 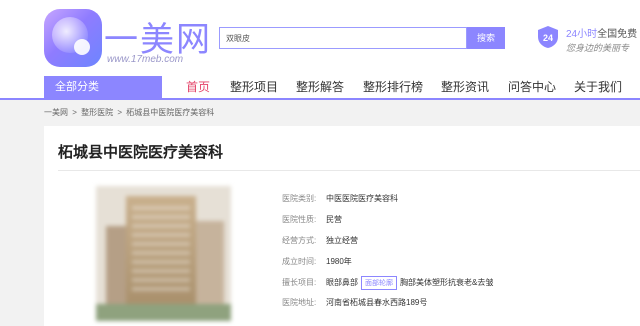 I want to click on info-value: 1980年, so click(x=339, y=261).